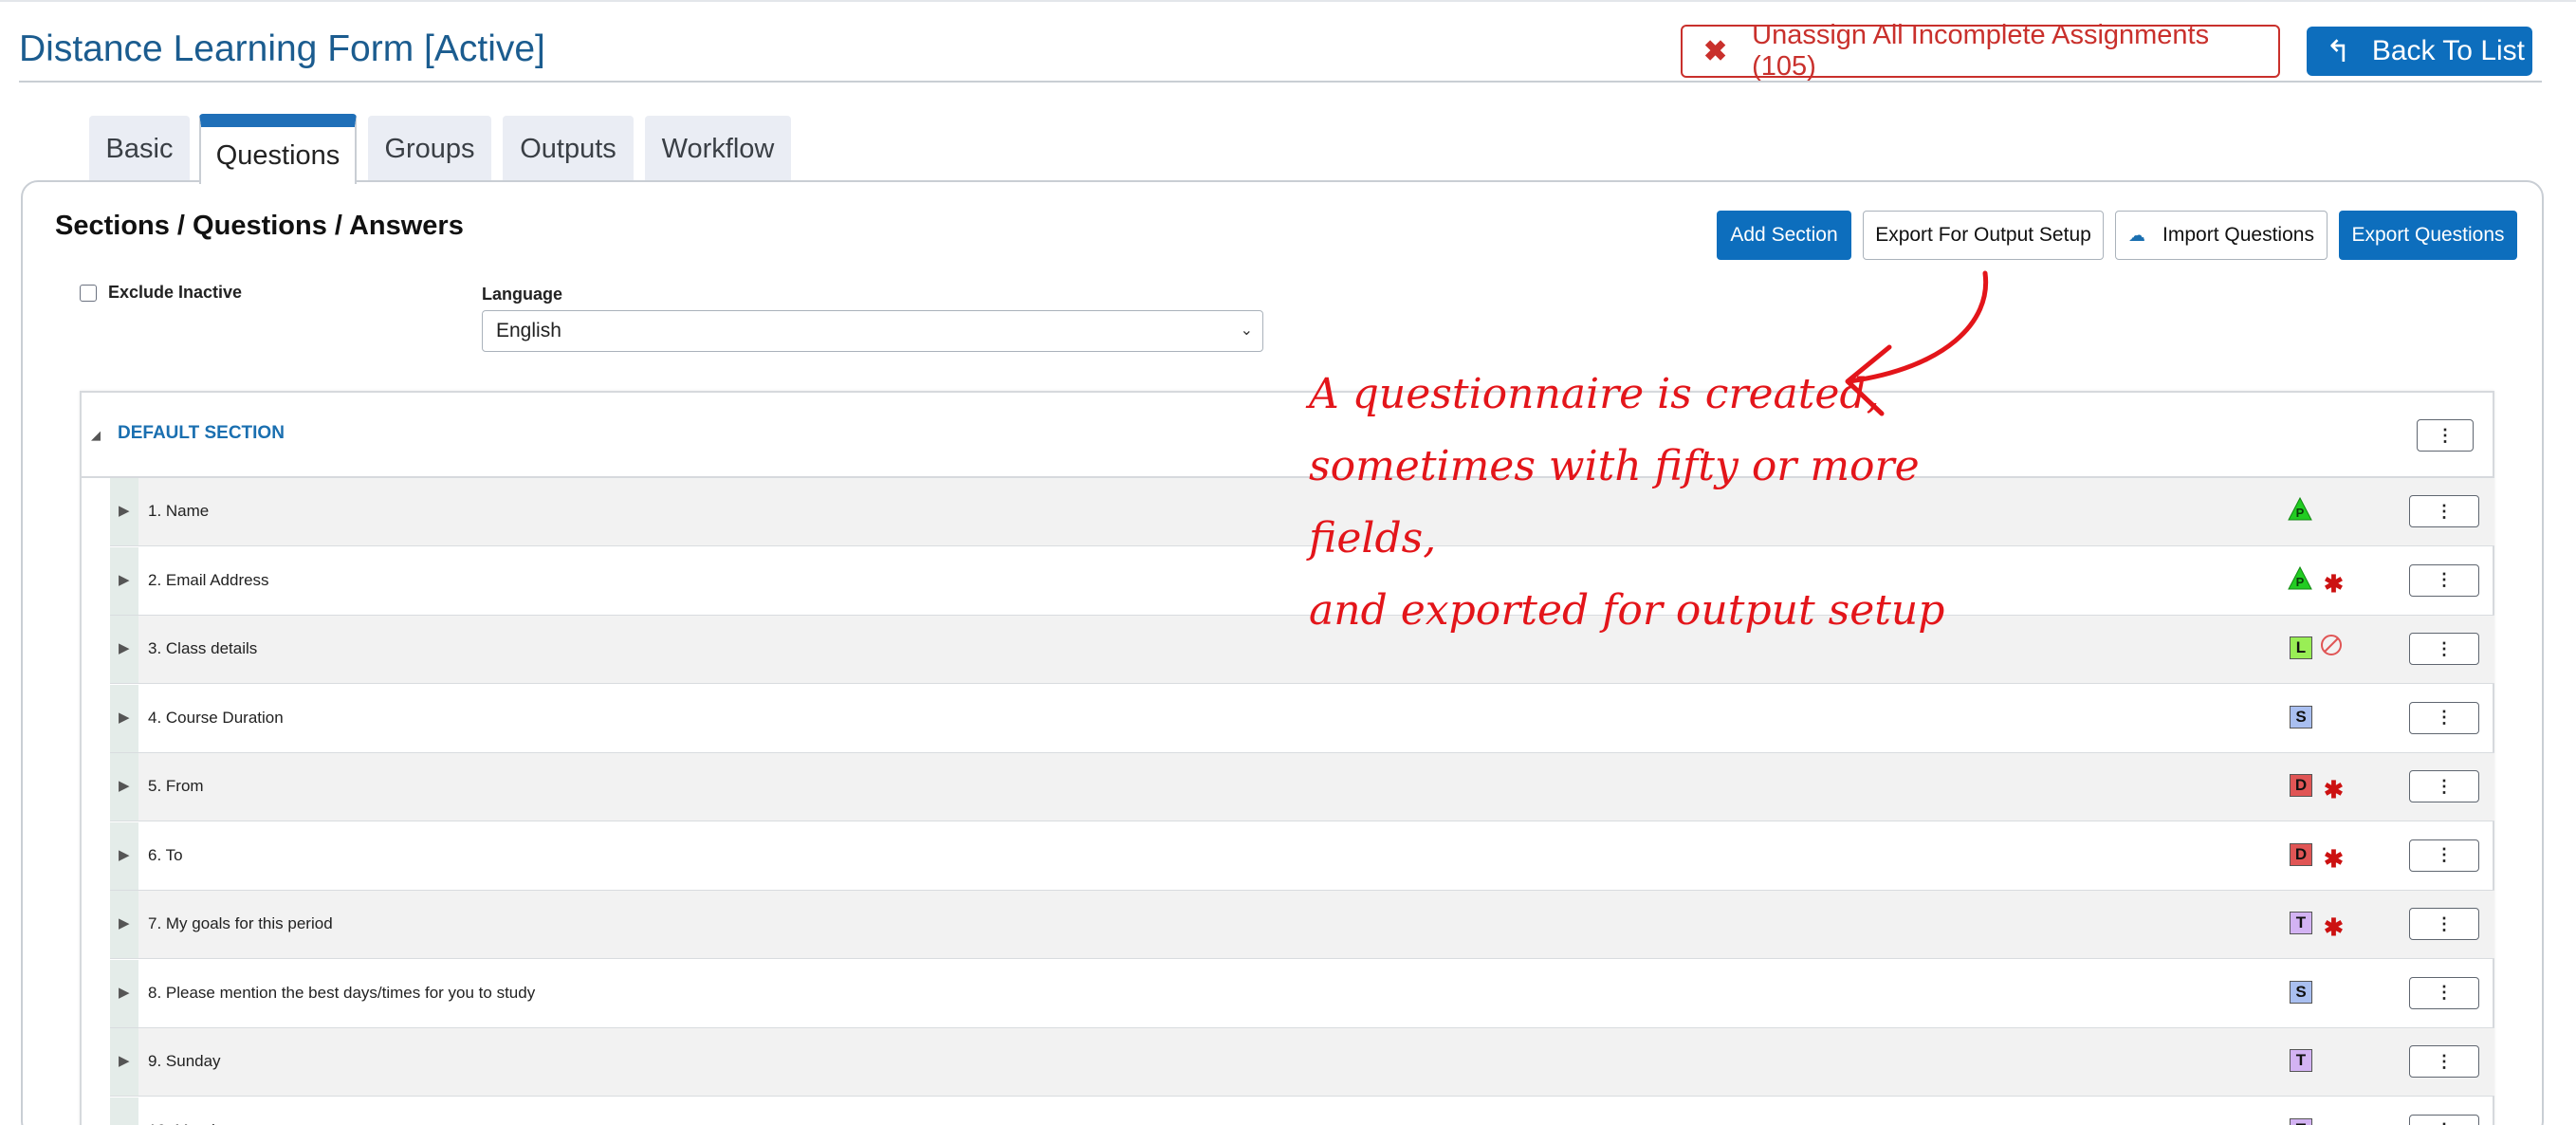  I want to click on back-to-list-button: ↰ Back To List, so click(2419, 51).